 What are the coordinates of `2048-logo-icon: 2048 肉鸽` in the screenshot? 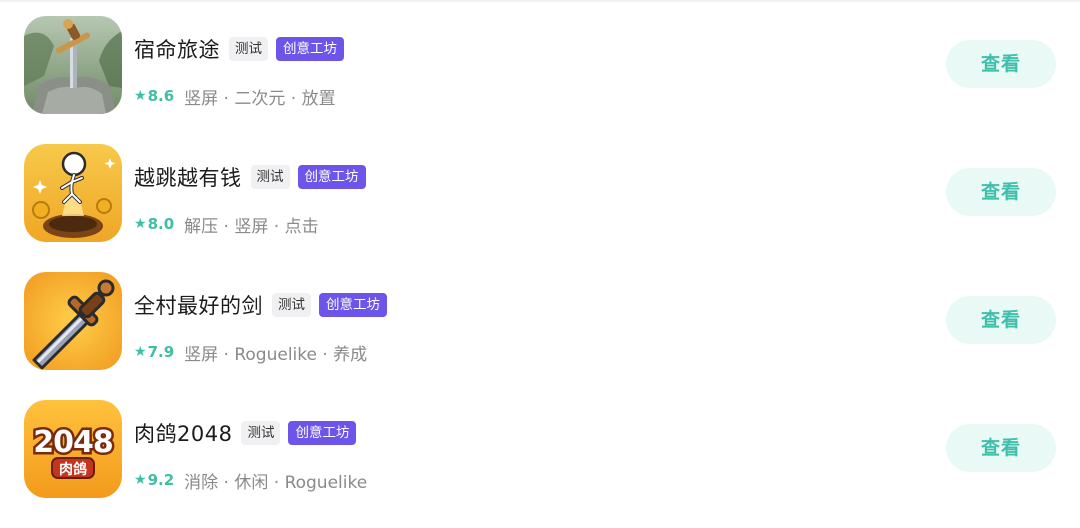 It's located at (73, 449).